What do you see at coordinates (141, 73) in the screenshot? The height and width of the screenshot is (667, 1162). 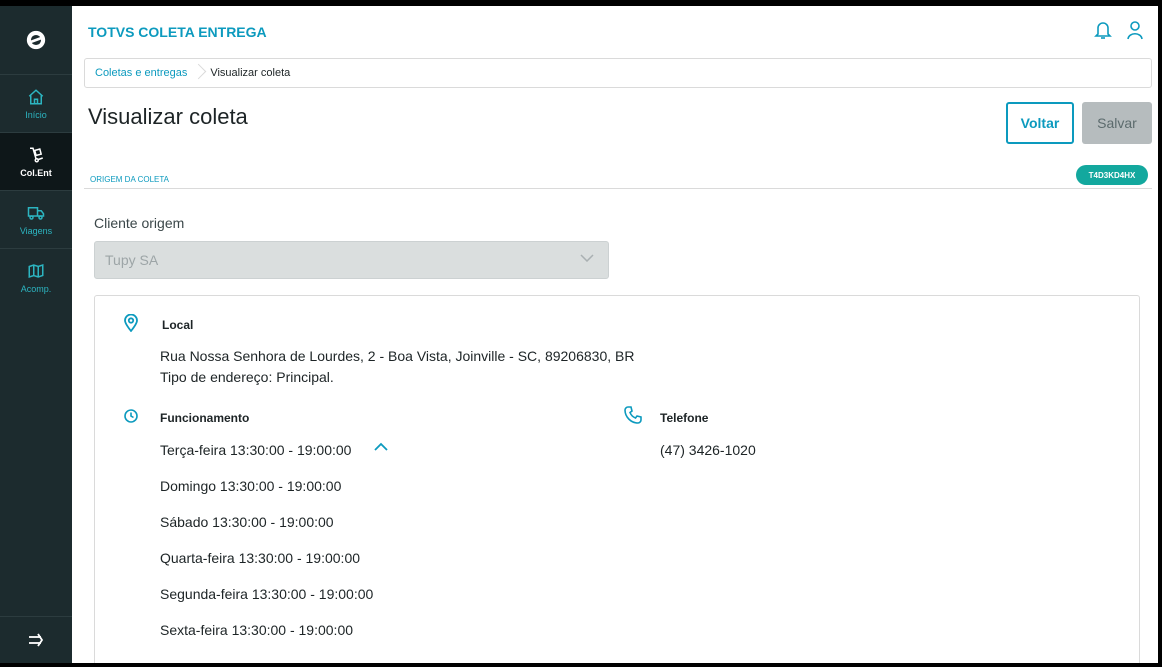 I see `breadcrumb-link-coletas: Coletas e entregas` at bounding box center [141, 73].